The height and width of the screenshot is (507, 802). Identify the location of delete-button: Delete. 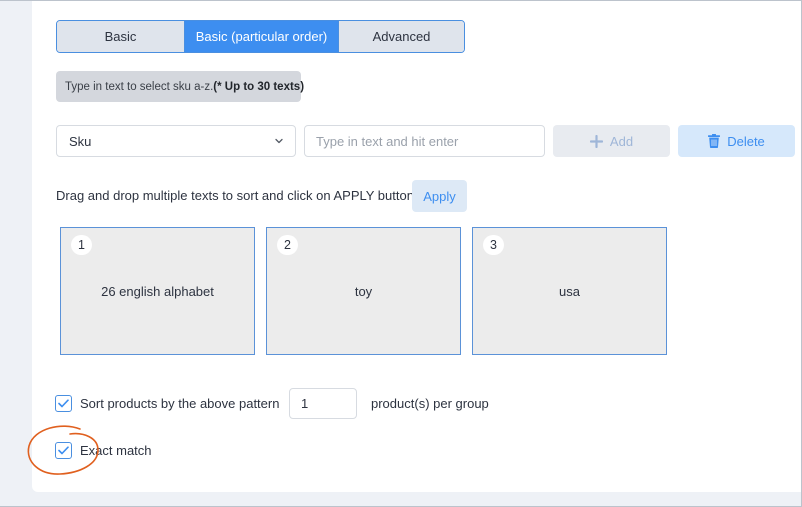
(736, 141).